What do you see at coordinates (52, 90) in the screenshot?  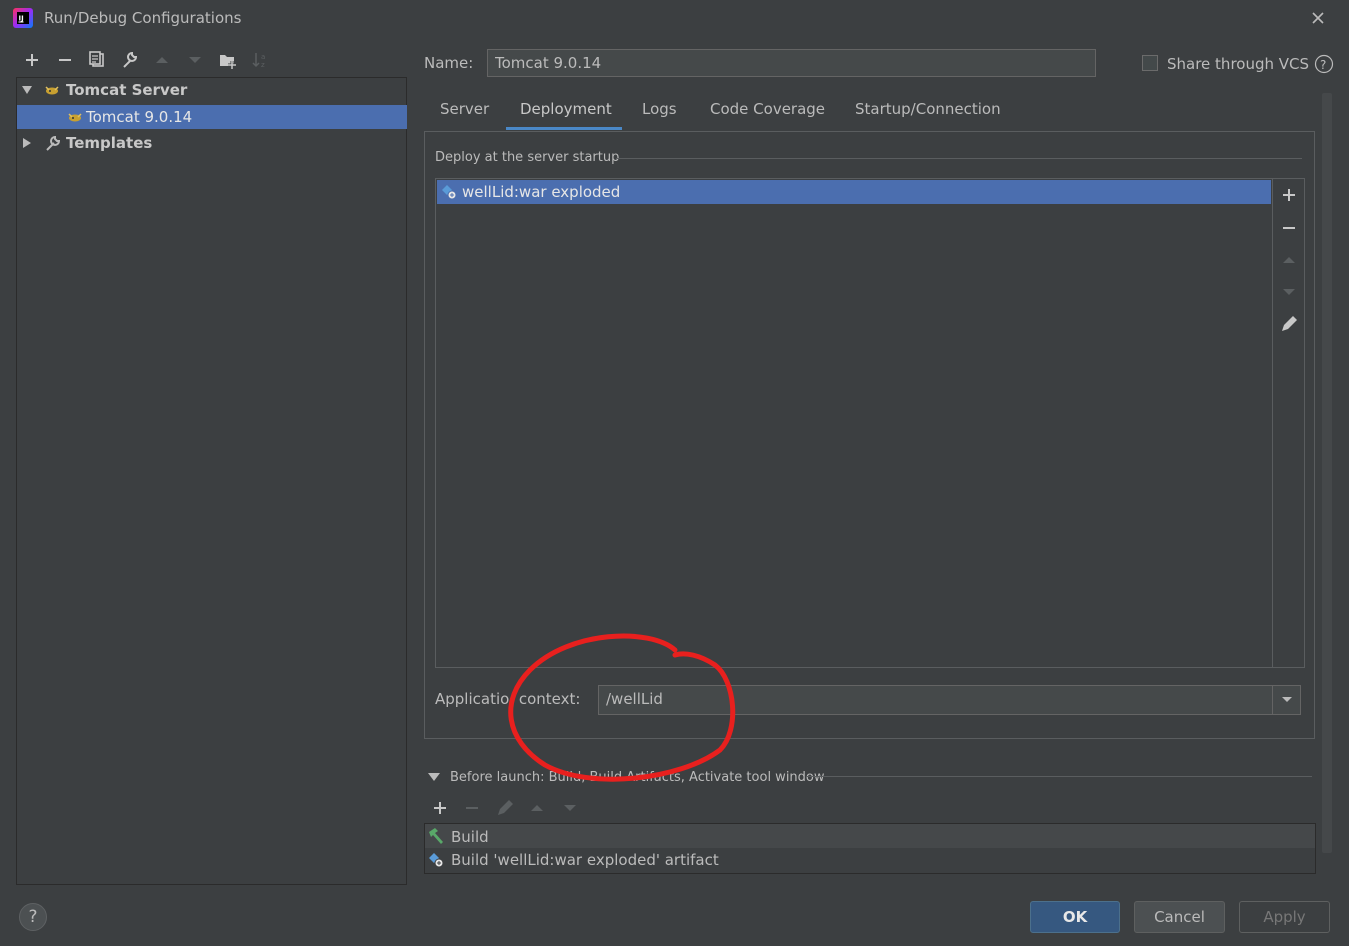 I see `tomcat-icon` at bounding box center [52, 90].